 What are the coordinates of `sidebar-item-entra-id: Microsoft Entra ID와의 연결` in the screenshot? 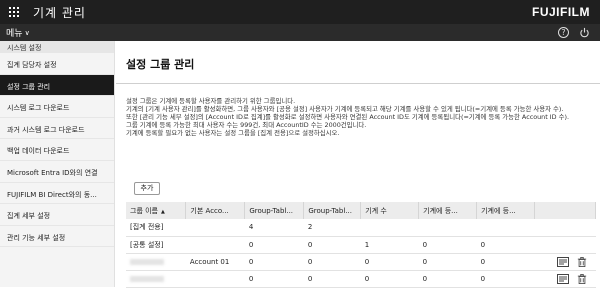 It's located at (57, 172).